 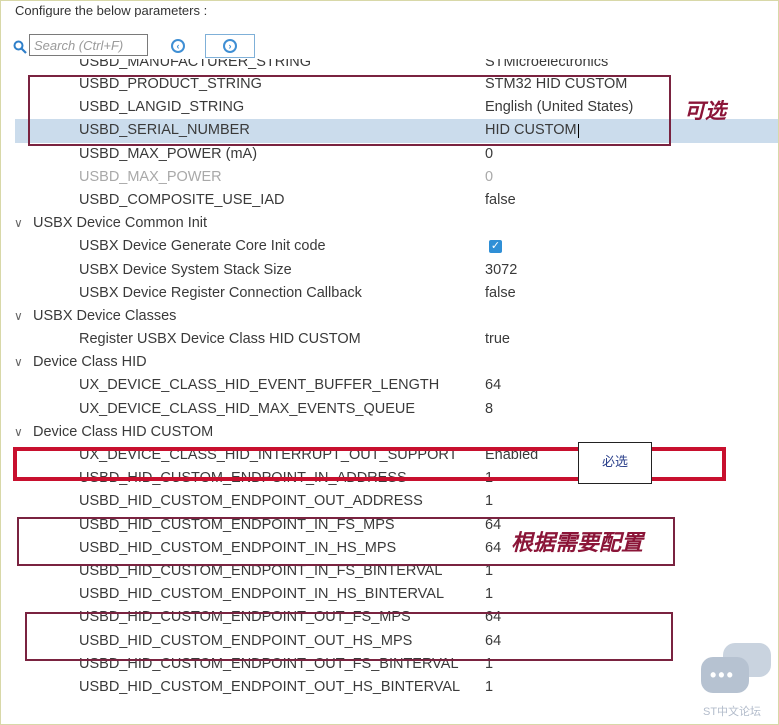 I want to click on ellipsis-icon: •••, so click(x=722, y=675).